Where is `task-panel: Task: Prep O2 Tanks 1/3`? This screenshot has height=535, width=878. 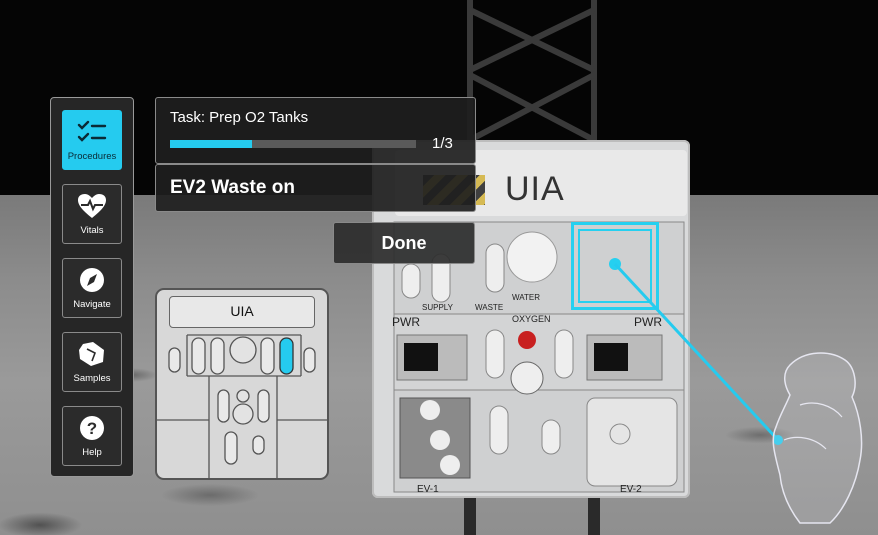
task-panel: Task: Prep O2 Tanks 1/3 is located at coordinates (315, 130).